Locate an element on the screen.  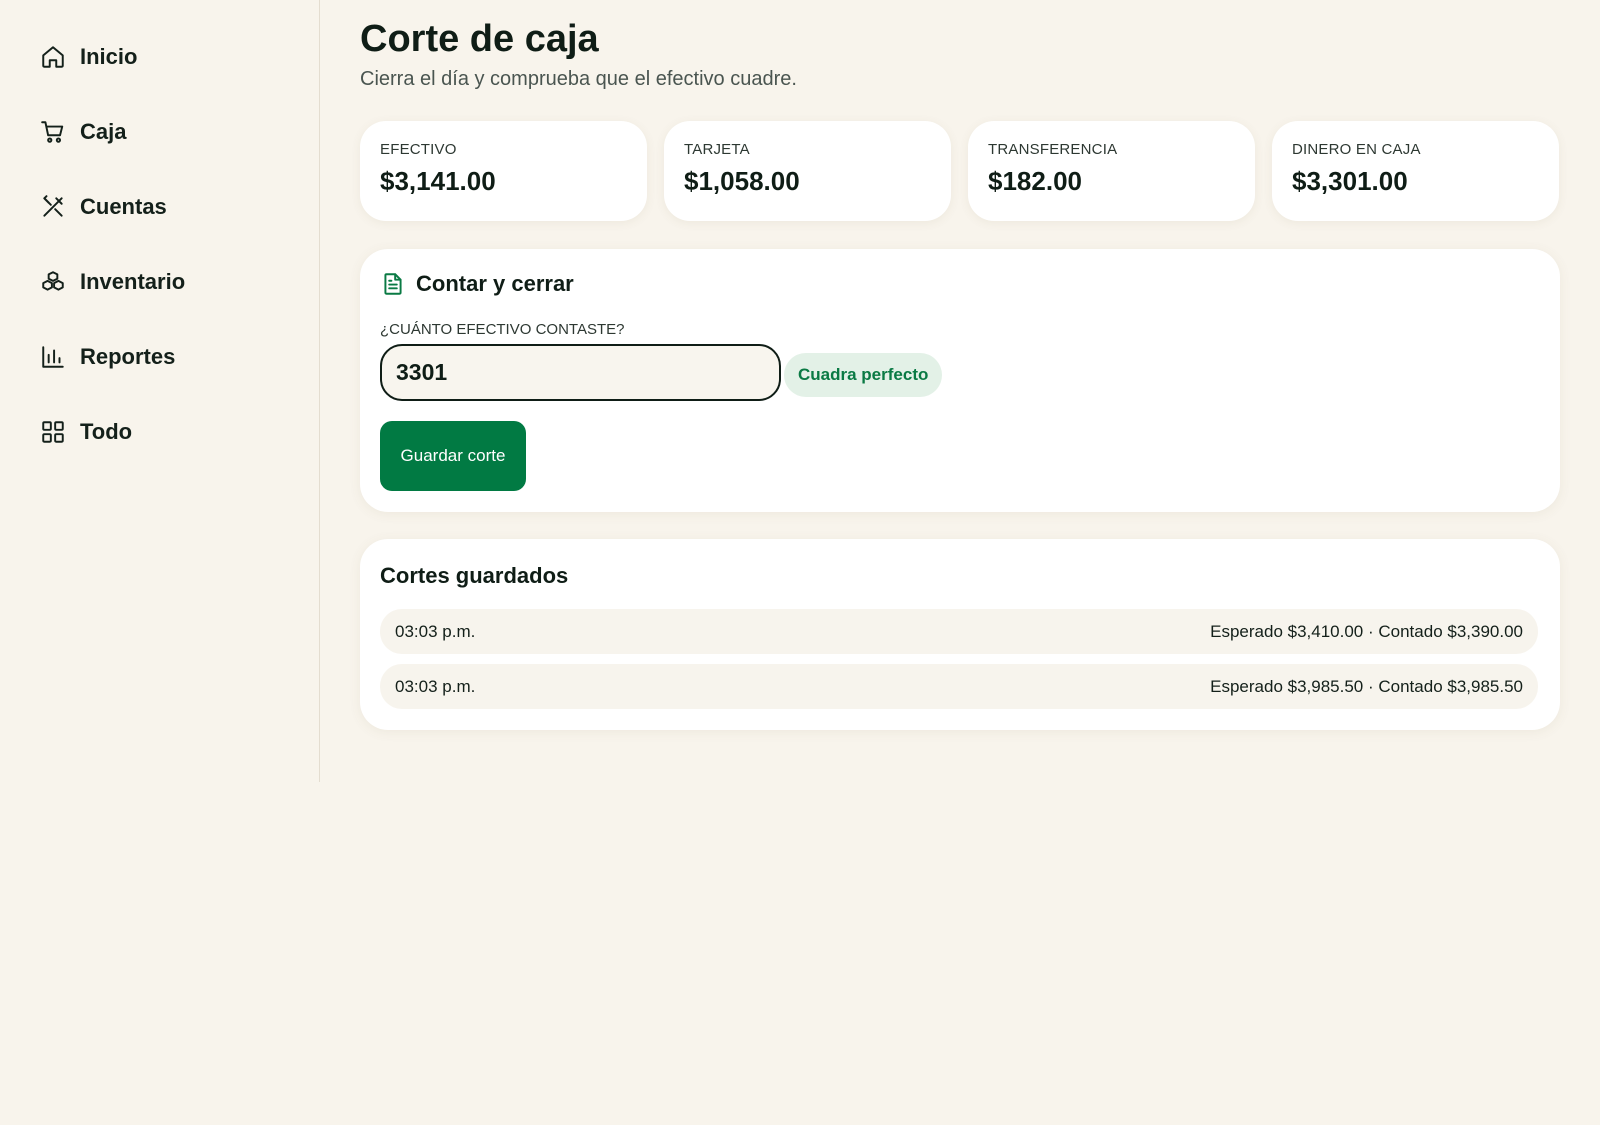
sidebar-item-label: Todo is located at coordinates (106, 431).